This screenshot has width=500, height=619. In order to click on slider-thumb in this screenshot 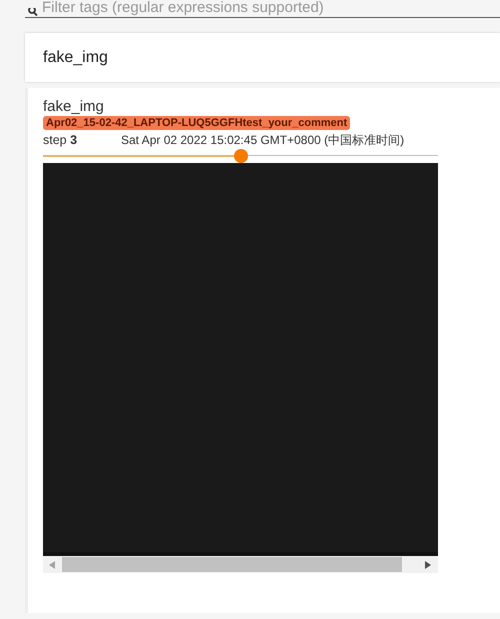, I will do `click(241, 156)`.